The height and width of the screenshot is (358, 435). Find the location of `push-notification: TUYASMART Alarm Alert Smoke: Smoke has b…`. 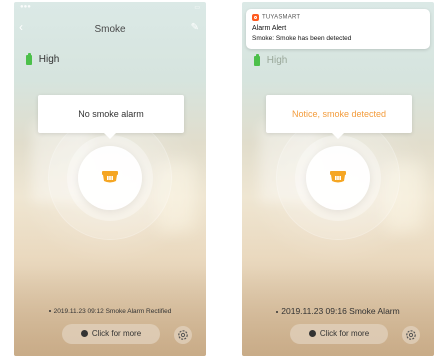

push-notification: TUYASMART Alarm Alert Smoke: Smoke has b… is located at coordinates (338, 29).